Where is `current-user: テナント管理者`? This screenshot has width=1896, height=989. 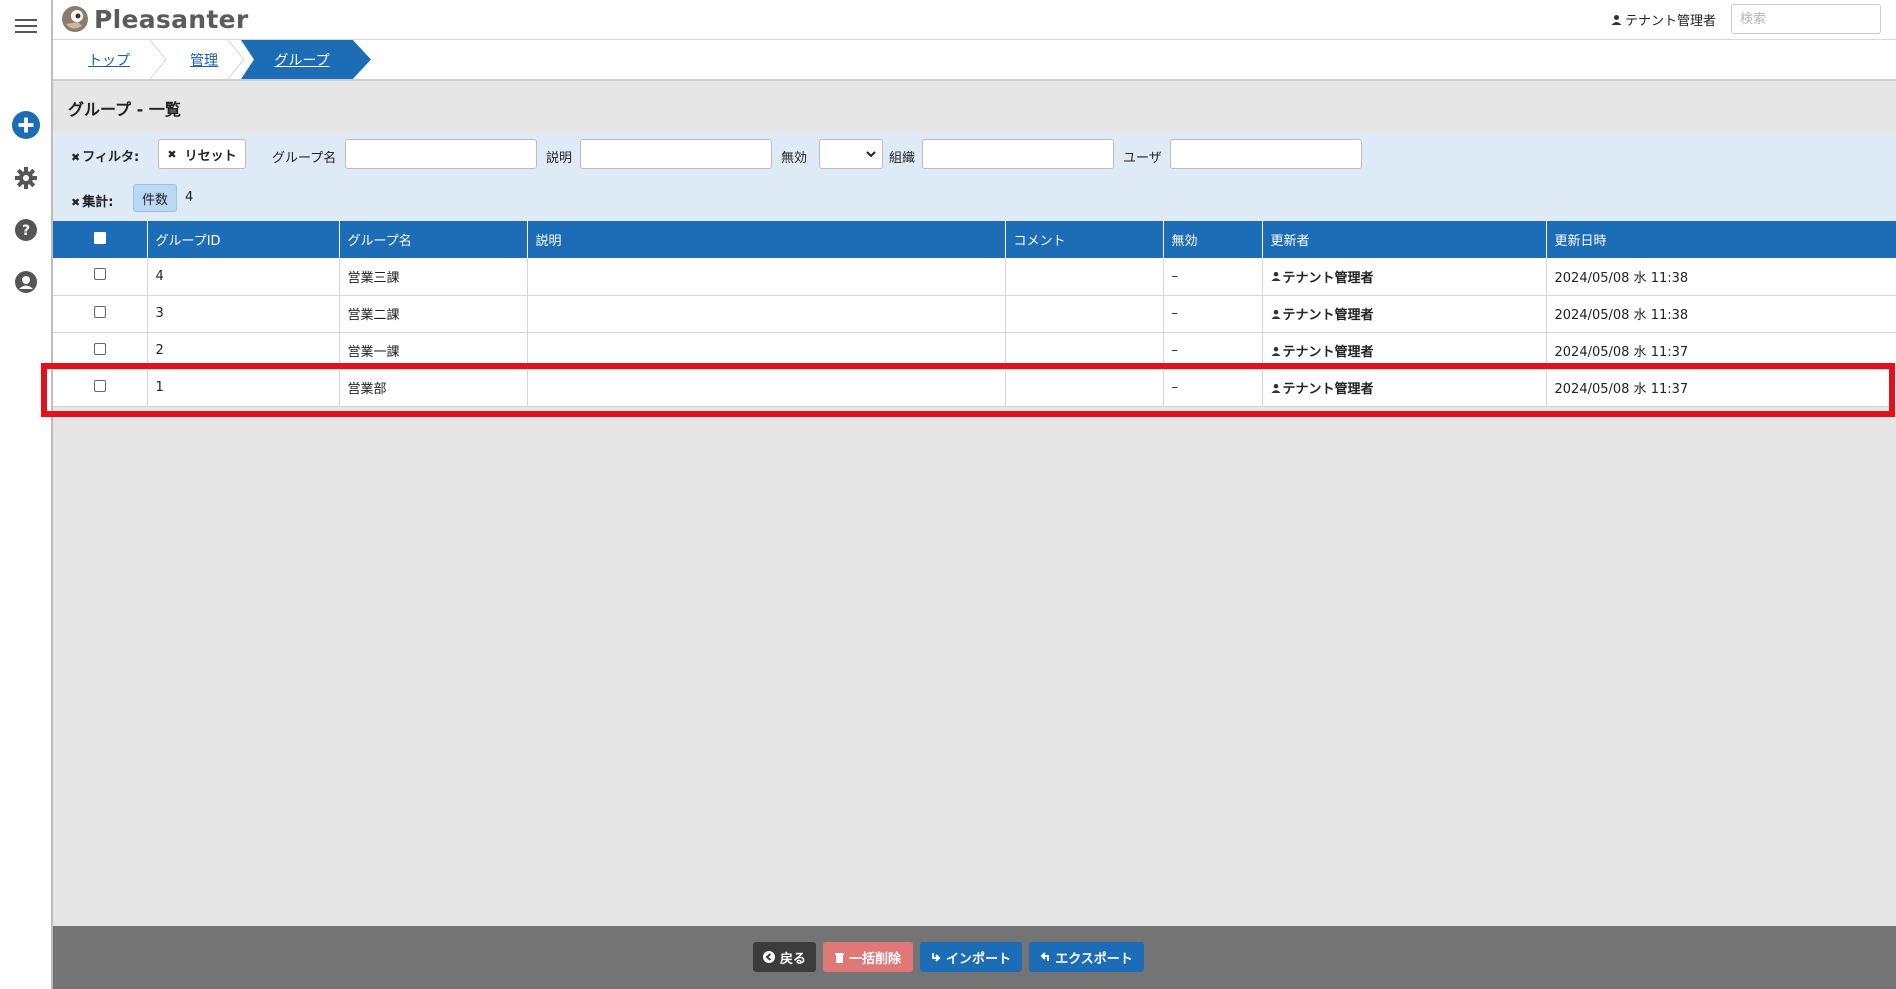
current-user: テナント管理者 is located at coordinates (1663, 19).